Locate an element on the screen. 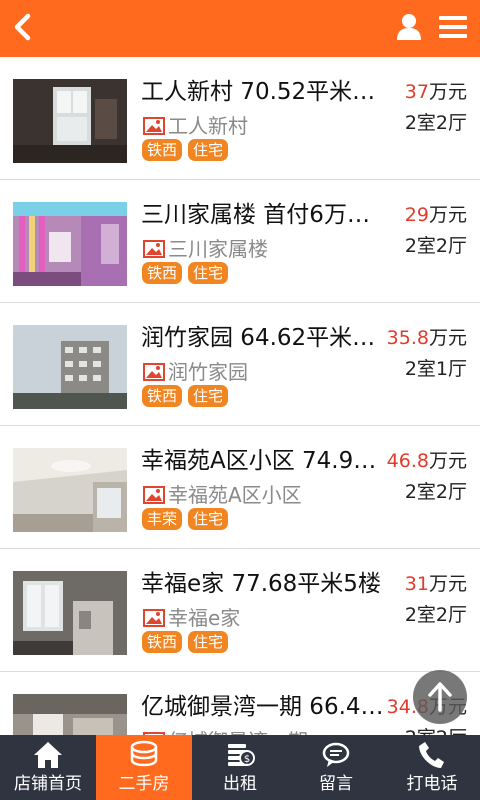 Image resolution: width=480 pixels, height=800 pixels. phone-icon is located at coordinates (431, 755).